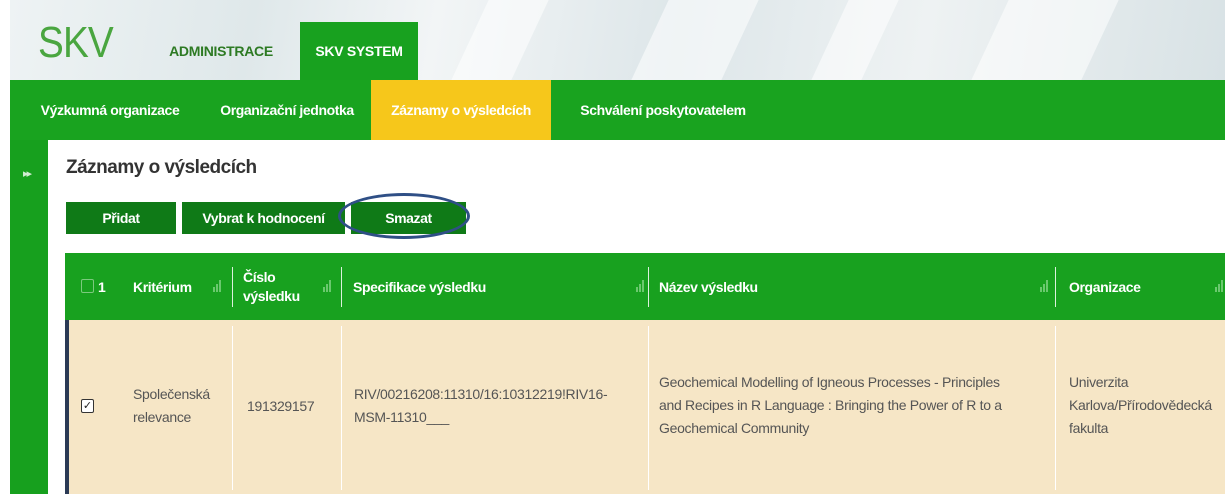  I want to click on select-all-checkbox, so click(87, 286).